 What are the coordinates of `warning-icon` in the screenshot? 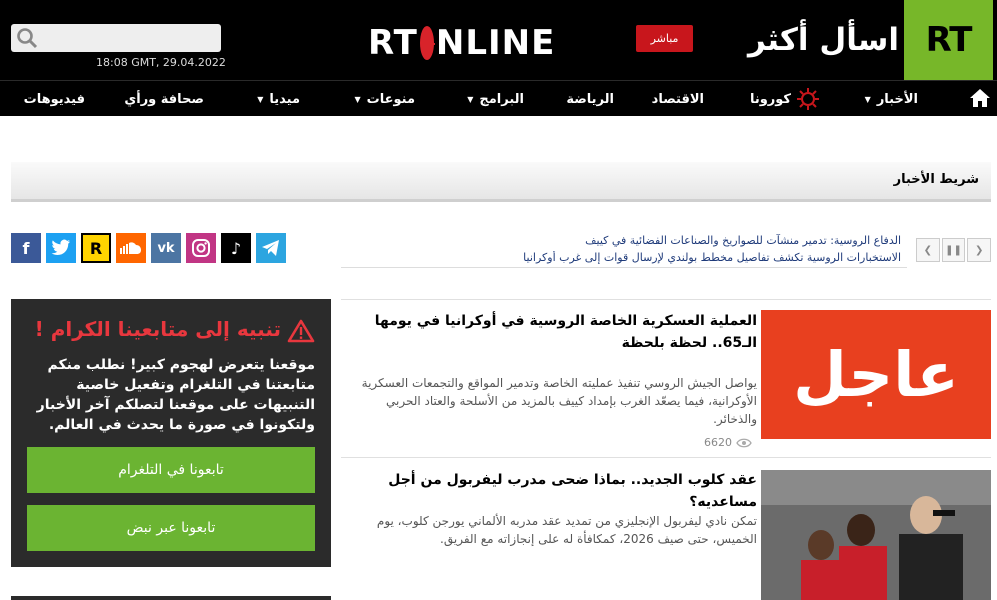 It's located at (301, 330).